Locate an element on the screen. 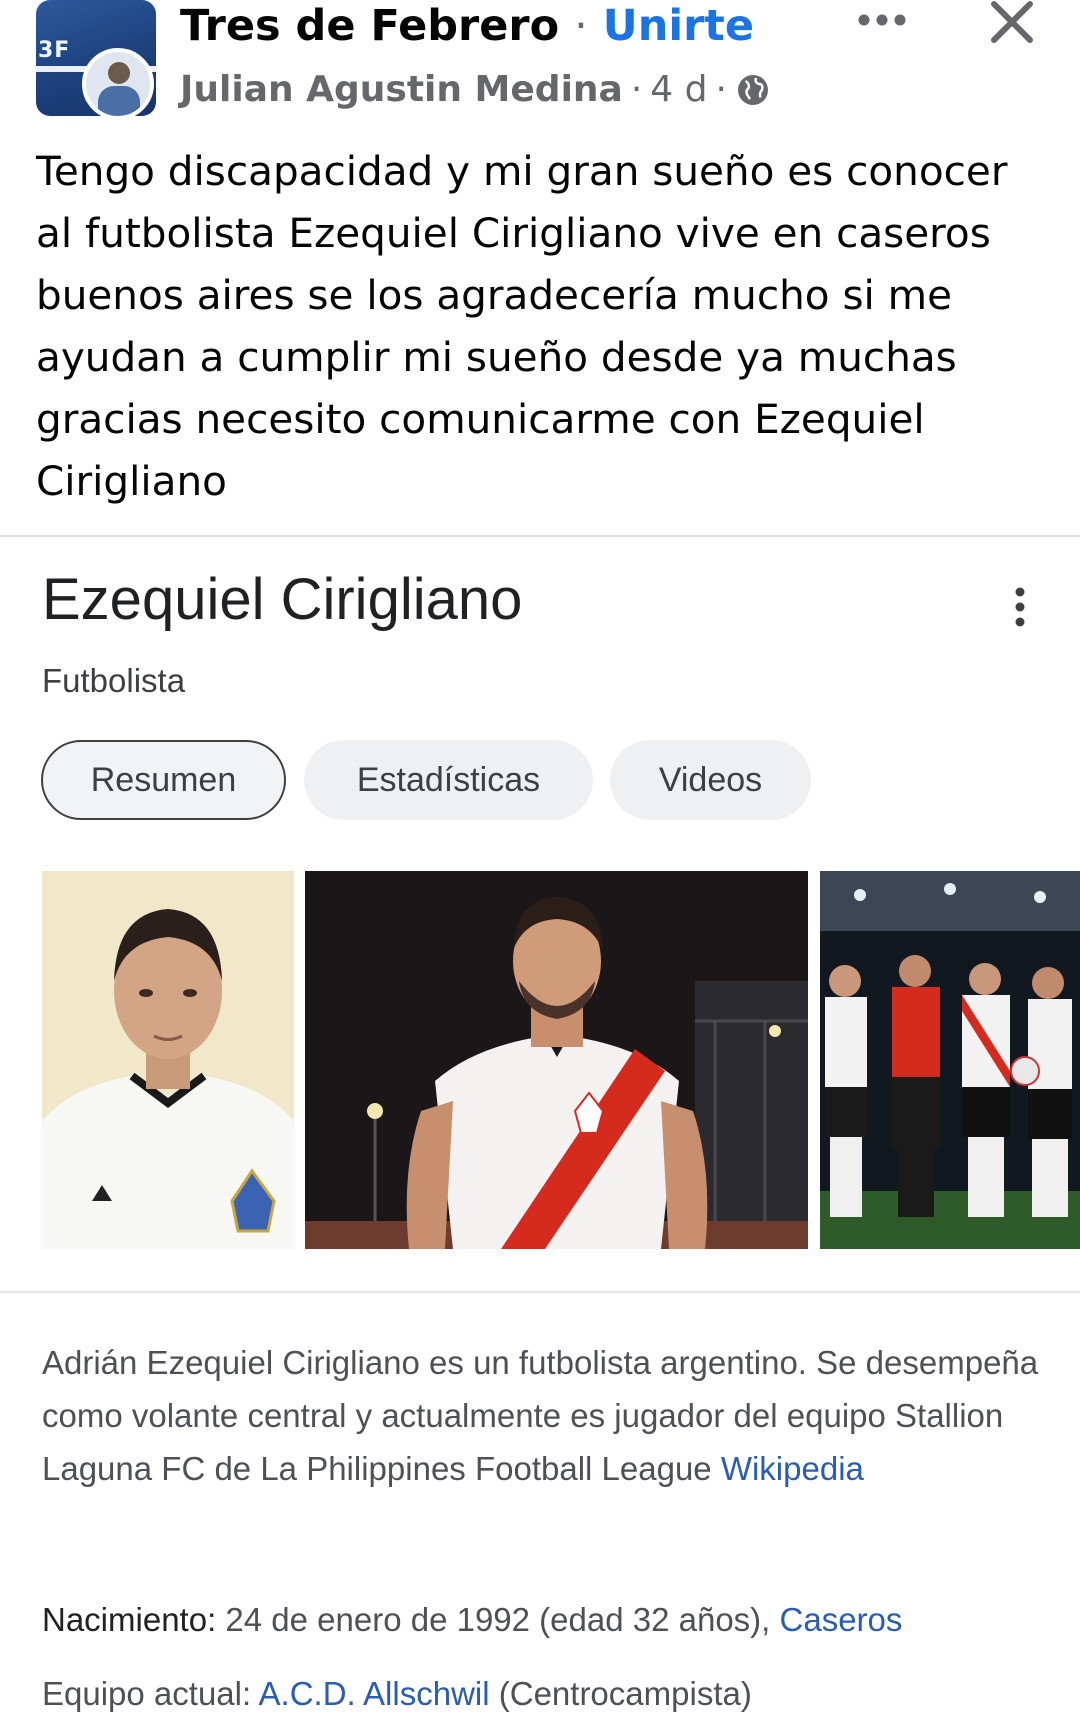 The image size is (1080, 1720). team-celebration-photo is located at coordinates (950, 1060).